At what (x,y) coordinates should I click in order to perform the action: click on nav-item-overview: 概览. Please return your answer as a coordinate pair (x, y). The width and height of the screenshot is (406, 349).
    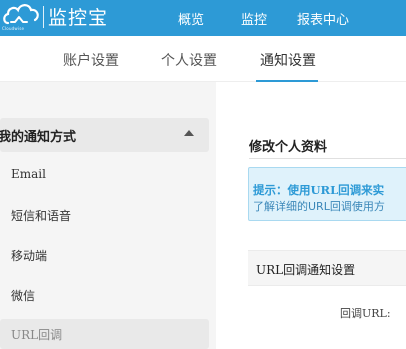
    Looking at the image, I should click on (191, 18).